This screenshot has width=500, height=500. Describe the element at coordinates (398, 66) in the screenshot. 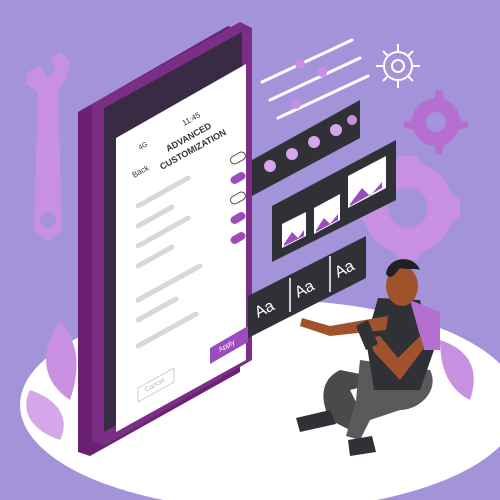

I see `gear-icon-small` at that location.